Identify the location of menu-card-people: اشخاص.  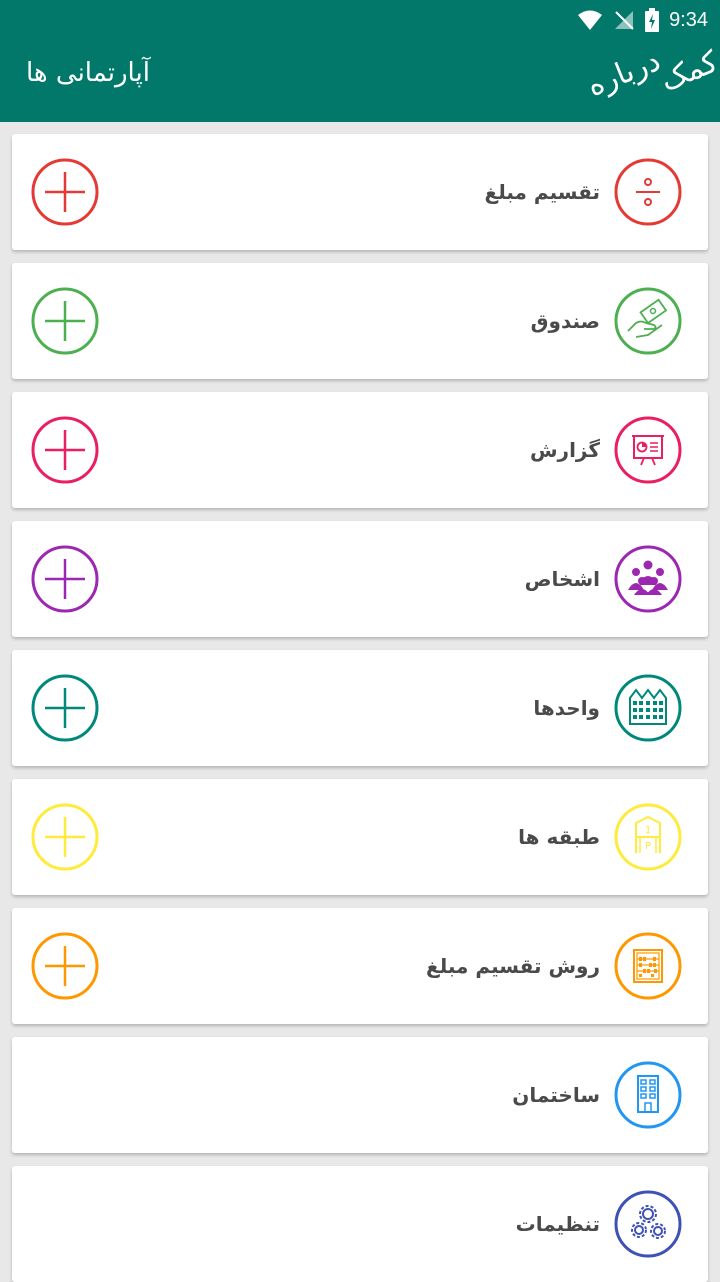
(360, 579).